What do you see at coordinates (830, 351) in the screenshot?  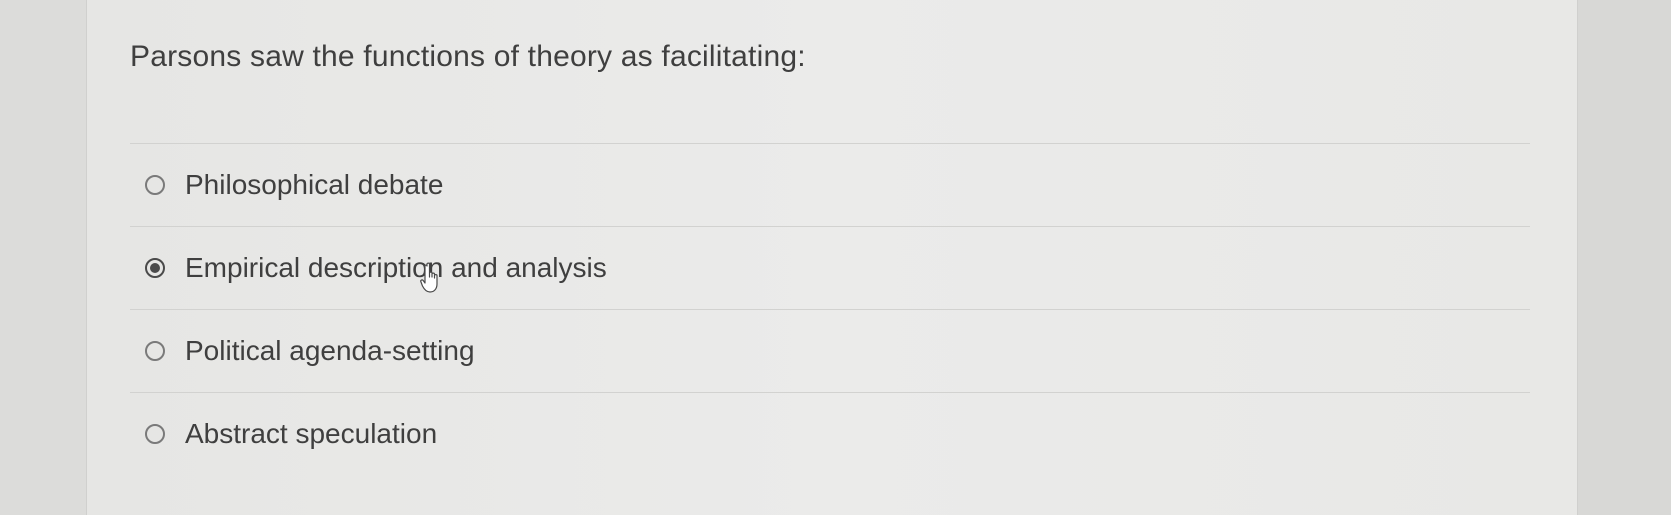 I see `option-political-agenda-setting: Political agenda-setting` at bounding box center [830, 351].